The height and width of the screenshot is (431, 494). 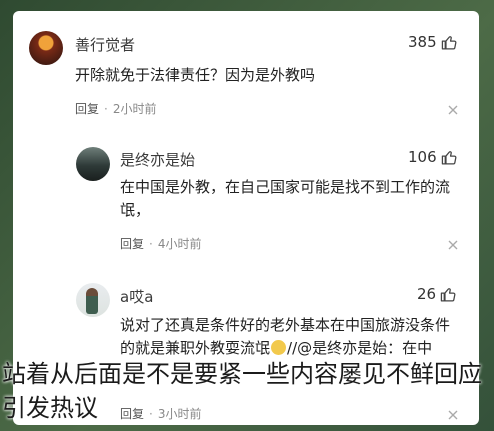 What do you see at coordinates (285, 325) in the screenshot?
I see `comment-text-line: 说对了还真是条件好的老外基本在中国旅游没条件` at bounding box center [285, 325].